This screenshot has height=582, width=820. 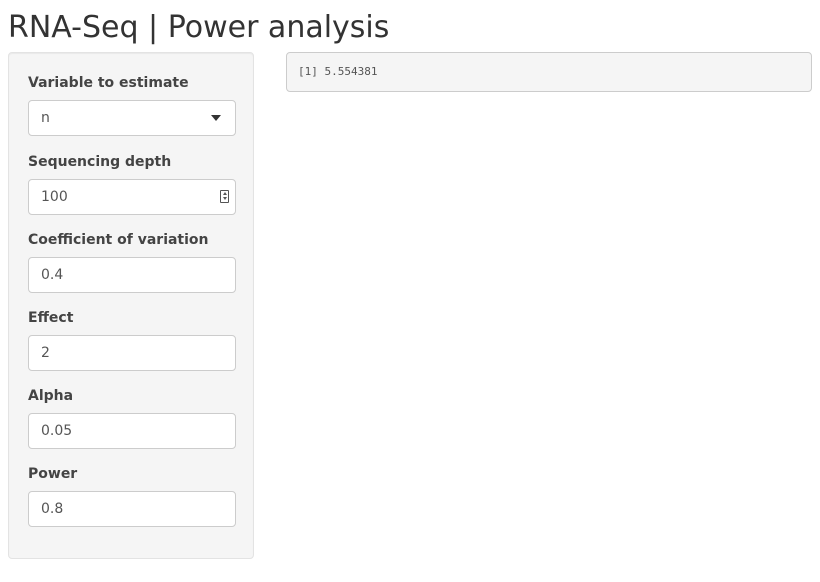 What do you see at coordinates (132, 118) in the screenshot?
I see `variable-select: n` at bounding box center [132, 118].